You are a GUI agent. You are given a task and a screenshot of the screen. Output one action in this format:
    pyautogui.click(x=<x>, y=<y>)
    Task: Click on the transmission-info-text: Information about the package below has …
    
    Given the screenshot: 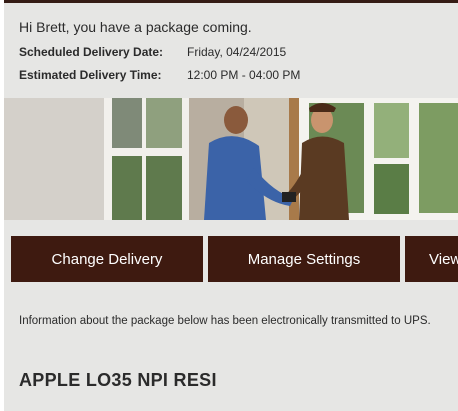 What is the action you would take?
    pyautogui.click(x=225, y=321)
    